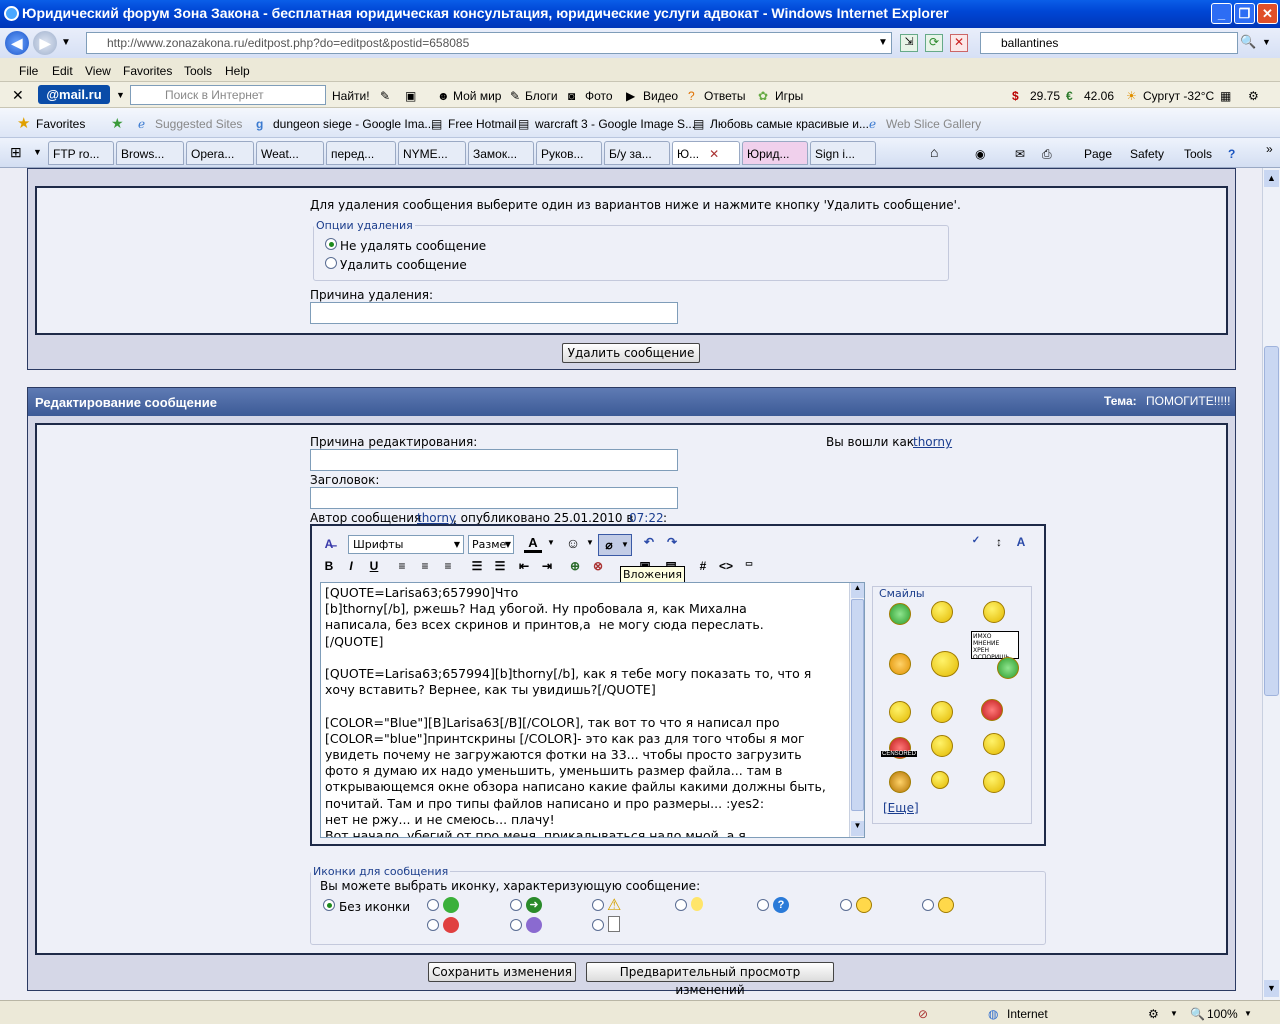  Describe the element at coordinates (901, 808) in the screenshot. I see `more-smilies-link: [Еще]` at that location.